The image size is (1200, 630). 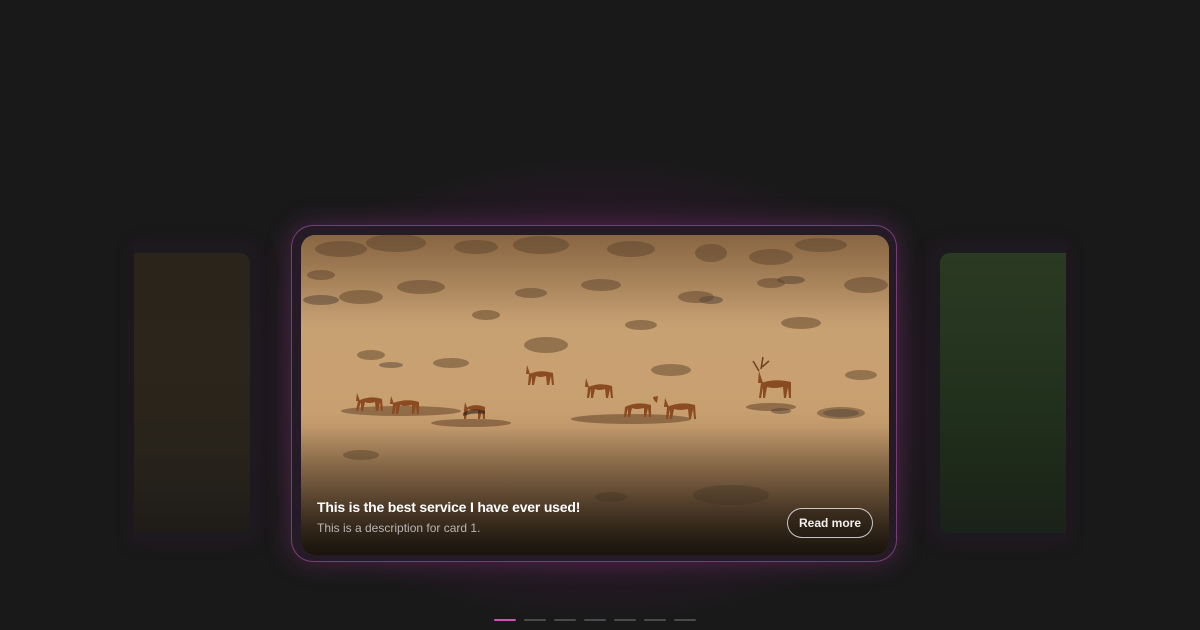 I want to click on read-more-button: Read more, so click(x=830, y=523).